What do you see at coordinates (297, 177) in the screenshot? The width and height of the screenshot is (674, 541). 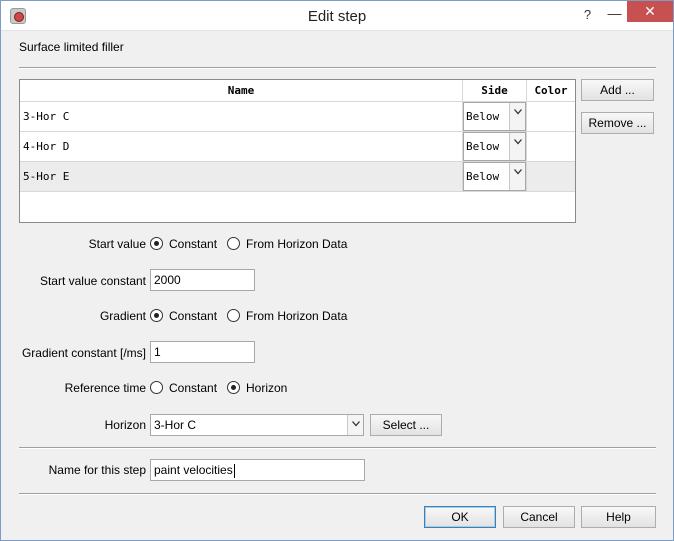 I see `table-row: 5-Hor E Below` at bounding box center [297, 177].